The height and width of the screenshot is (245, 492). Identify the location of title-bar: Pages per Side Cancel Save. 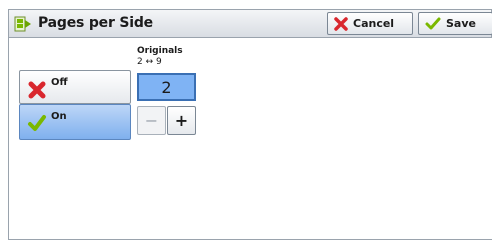
(250, 23).